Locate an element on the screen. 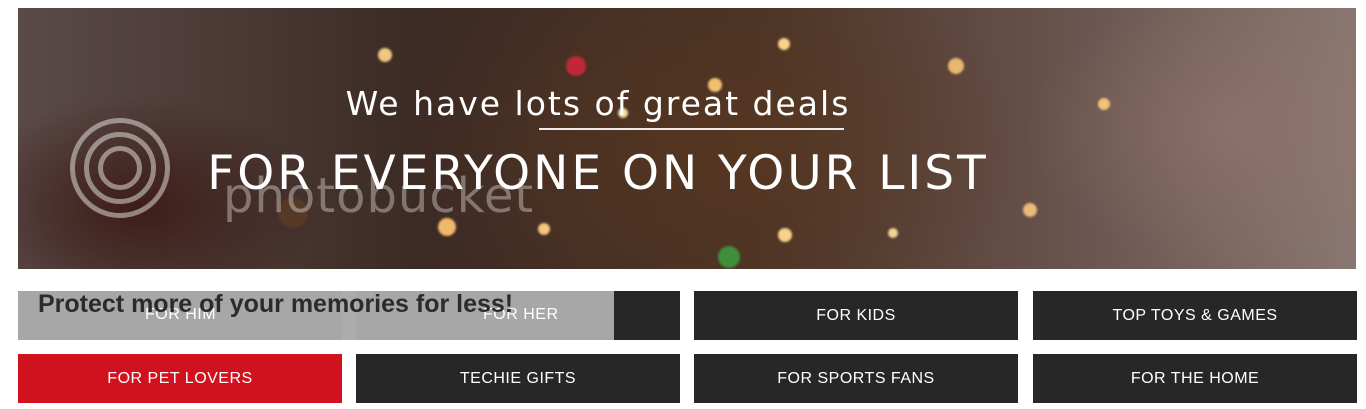 The width and height of the screenshot is (1366, 409). category-label: TECHIE GIFTS is located at coordinates (518, 378).